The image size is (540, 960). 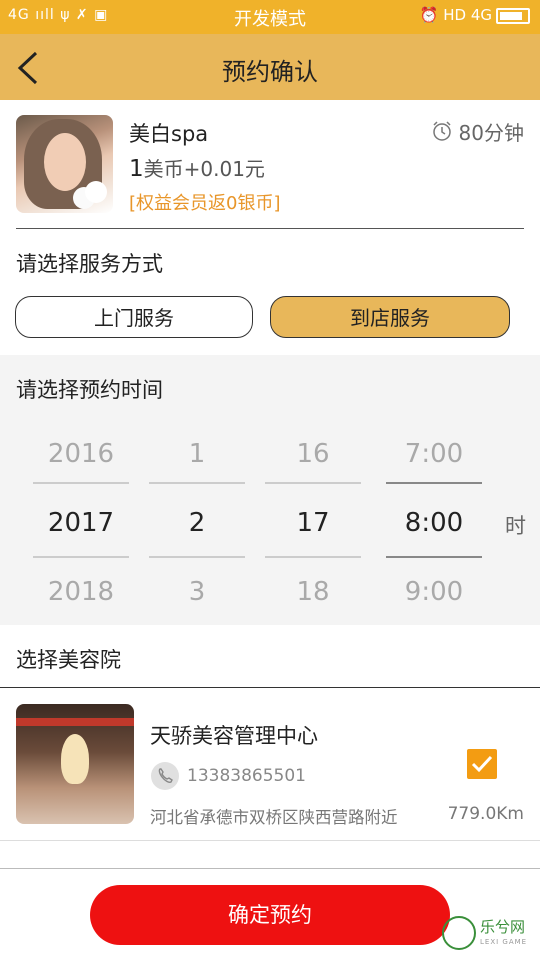 I want to click on hour-unit-label: 时, so click(x=515, y=526).